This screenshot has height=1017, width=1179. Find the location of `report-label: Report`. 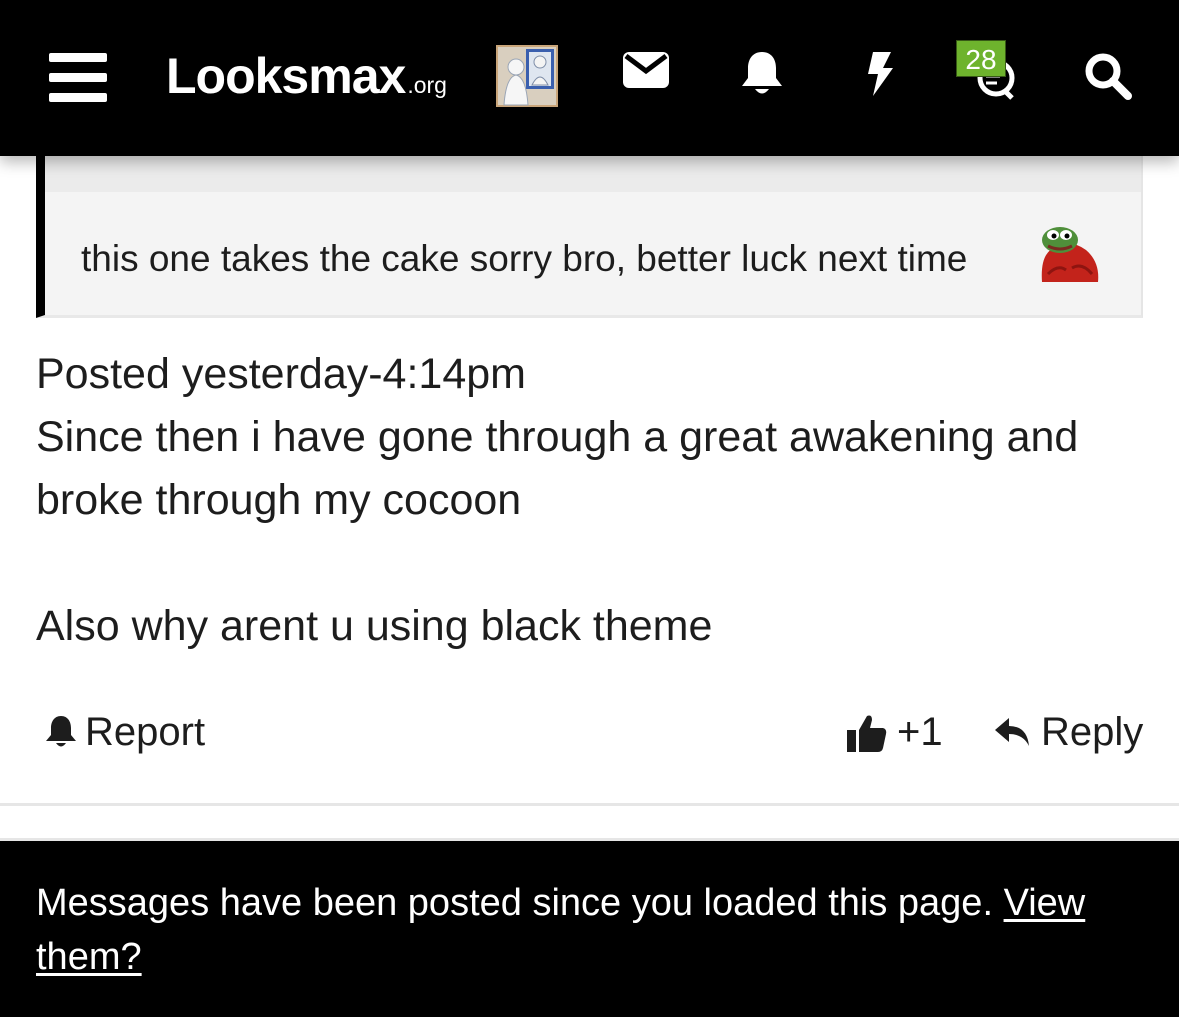

report-label: Report is located at coordinates (145, 731).